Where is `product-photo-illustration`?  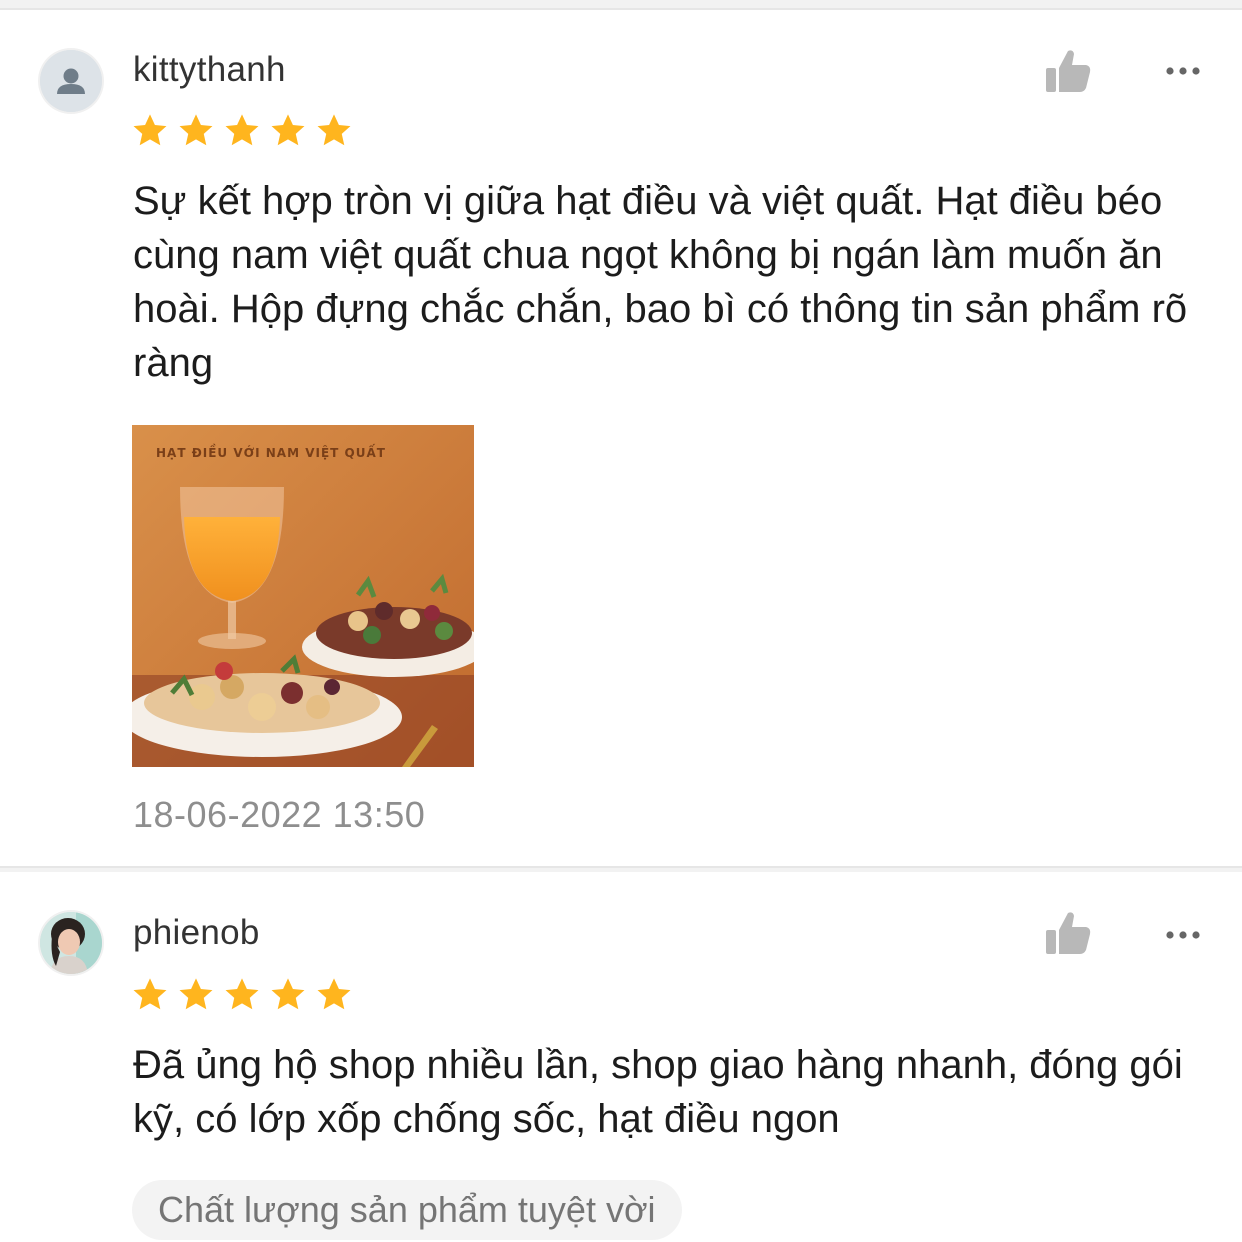 product-photo-illustration is located at coordinates (303, 596).